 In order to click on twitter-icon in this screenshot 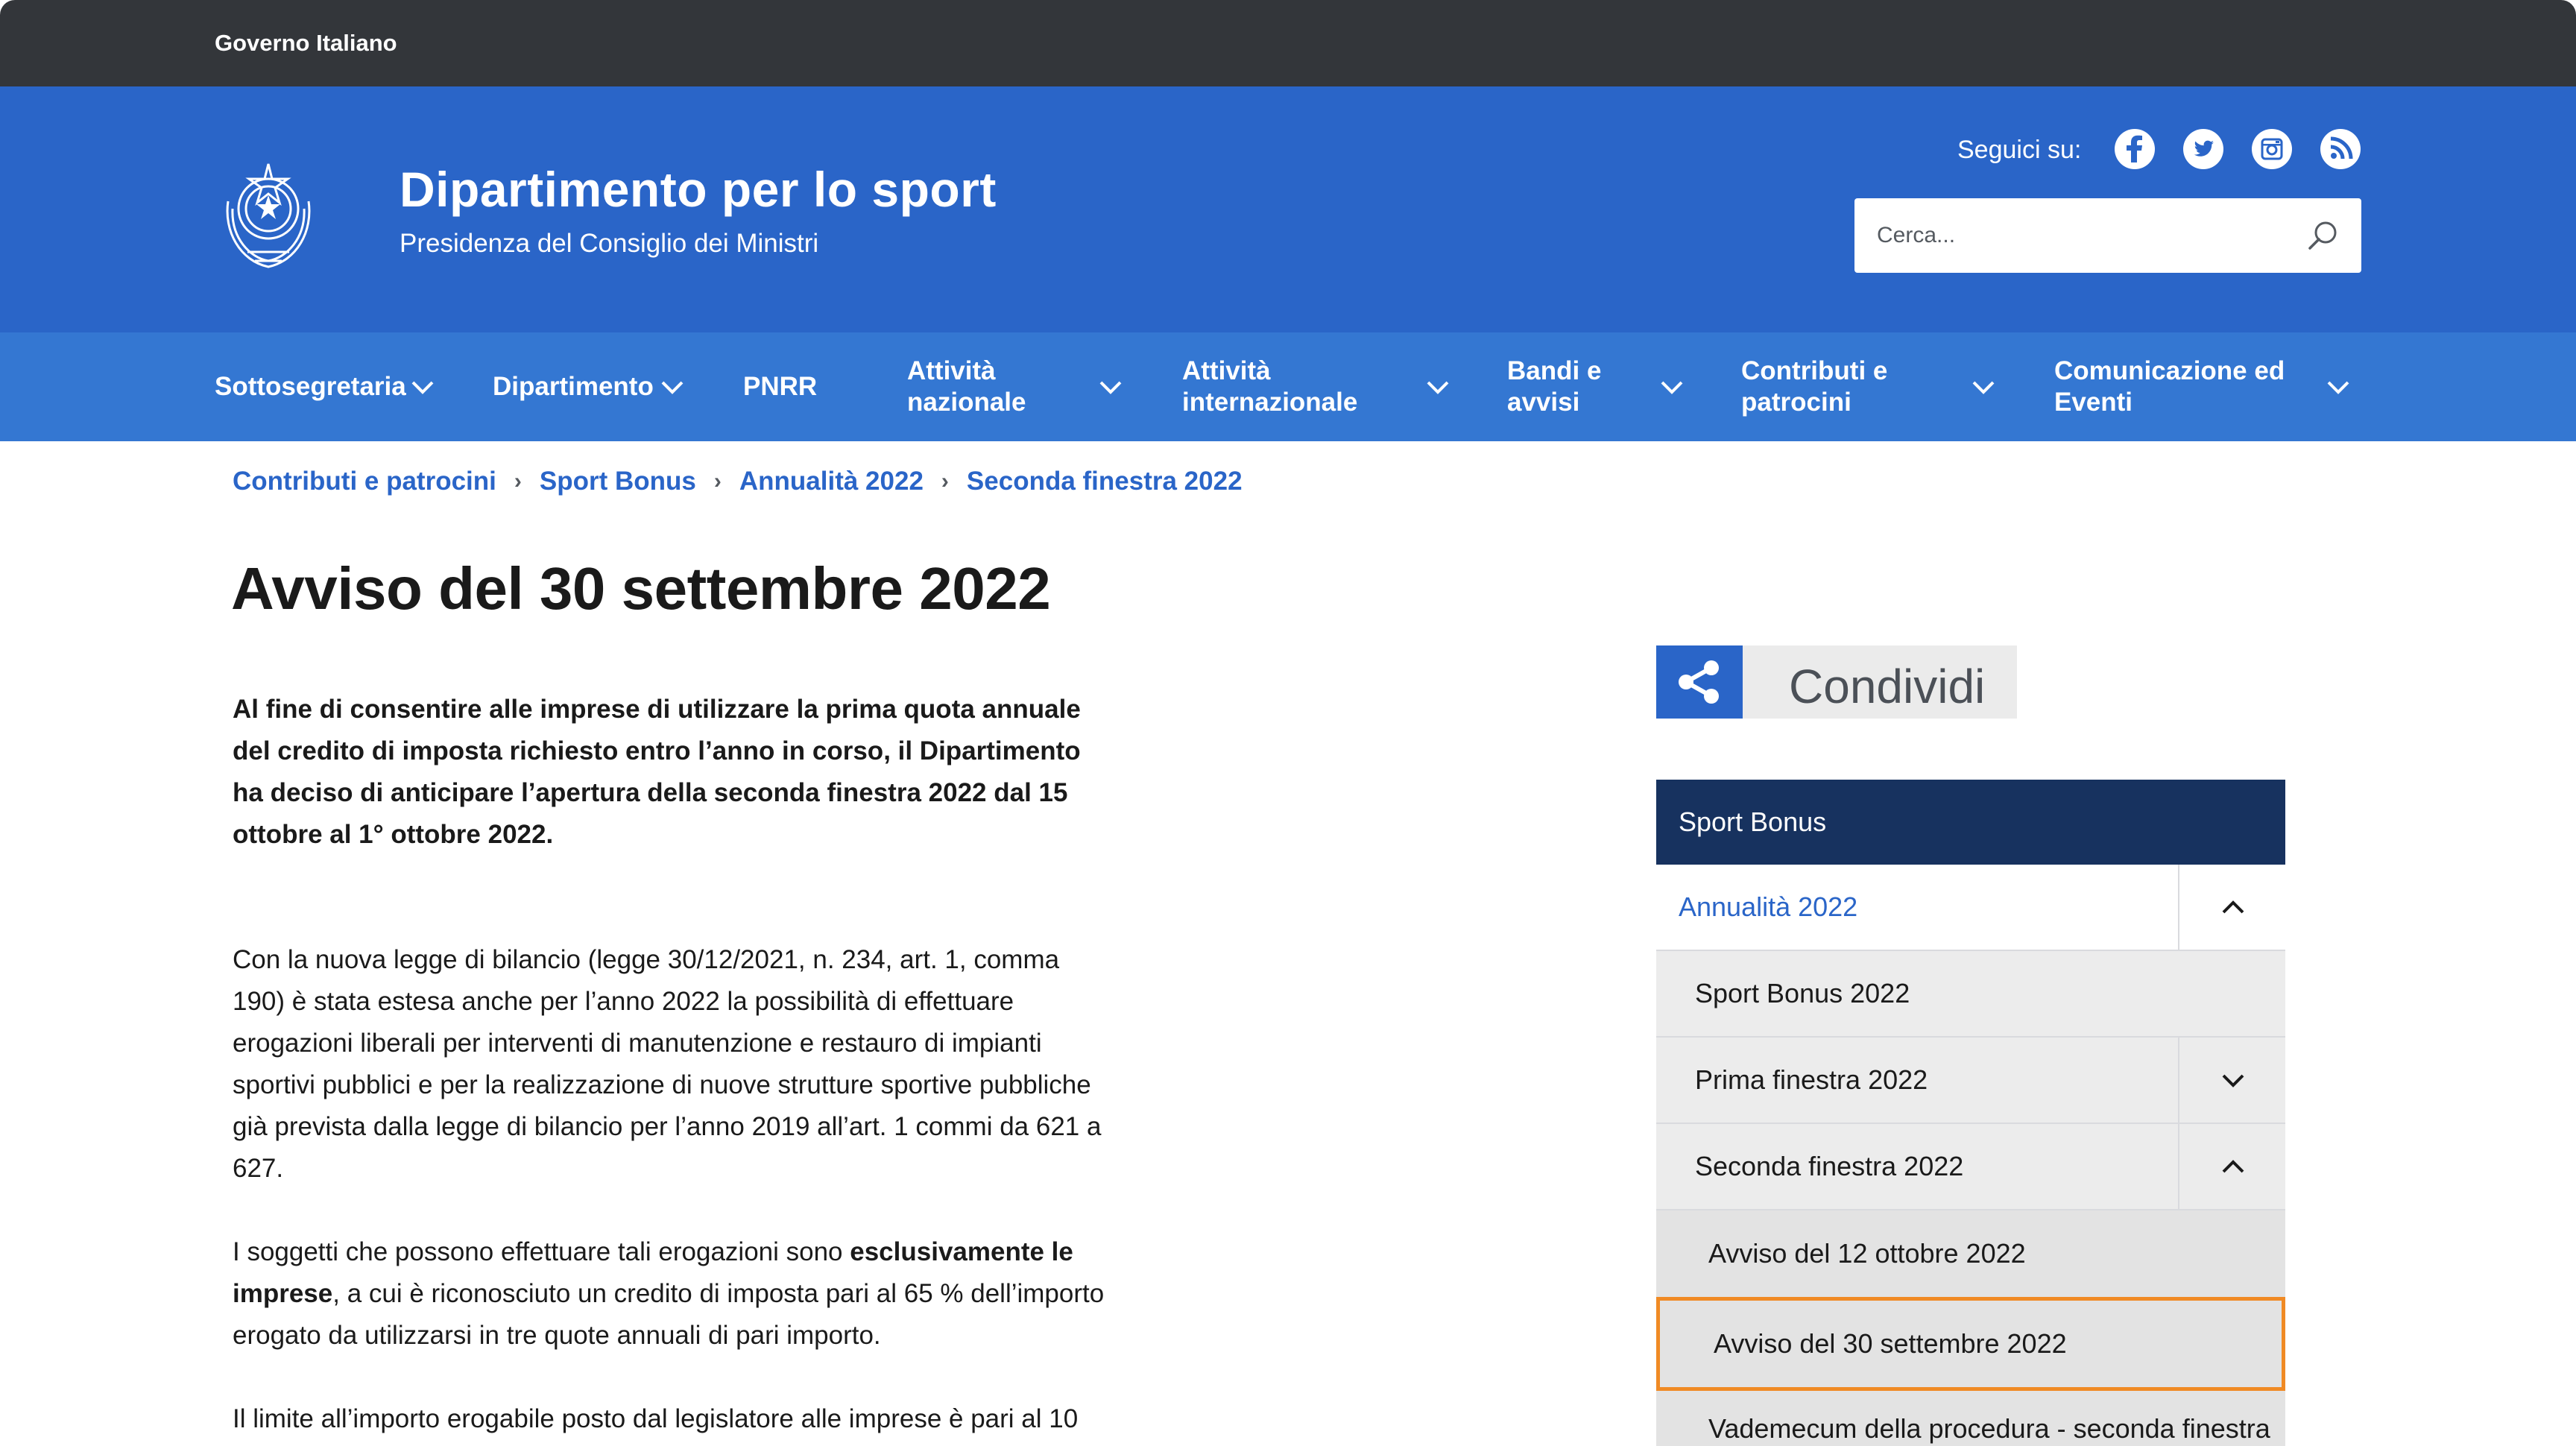, I will do `click(2203, 149)`.